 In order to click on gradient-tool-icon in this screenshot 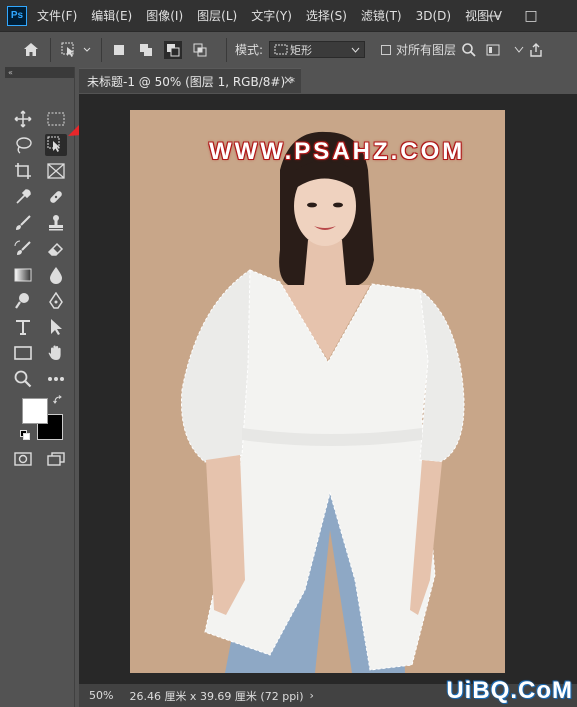, I will do `click(23, 275)`.